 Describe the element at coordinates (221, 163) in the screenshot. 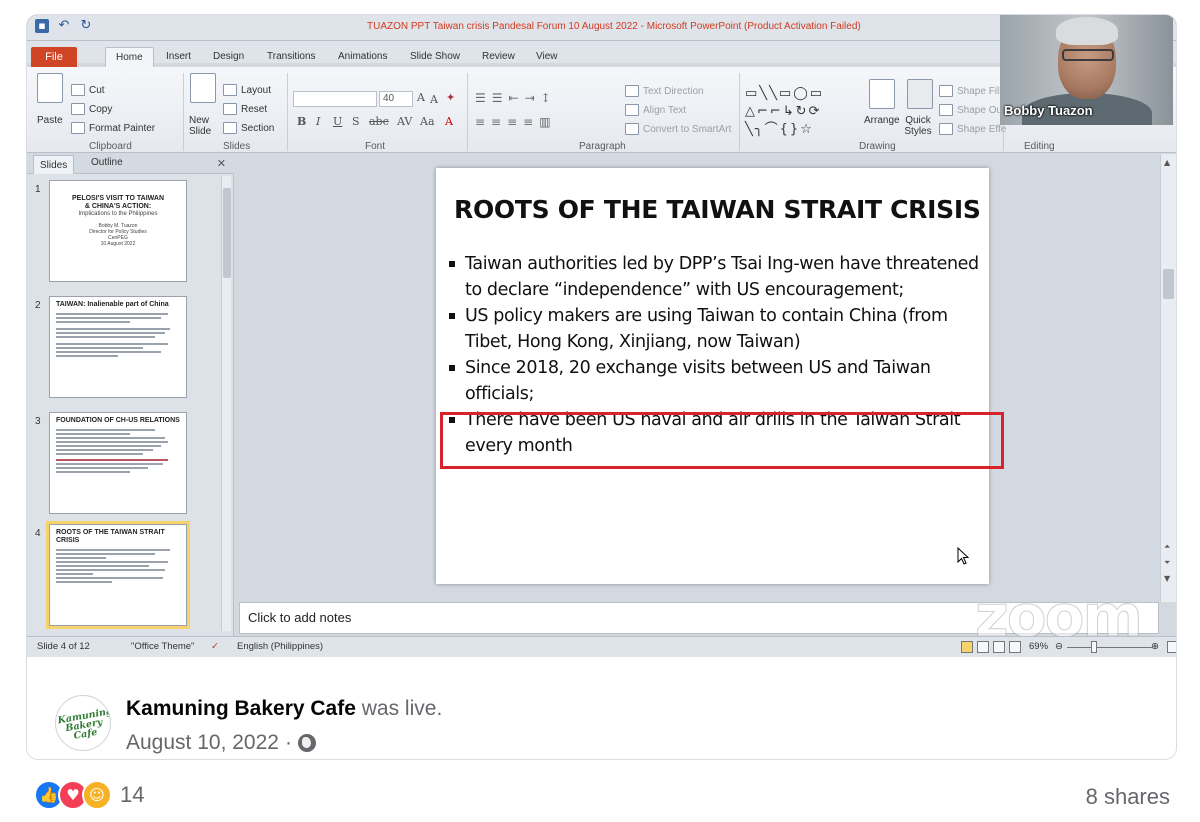

I see `close-icon: ✕` at that location.